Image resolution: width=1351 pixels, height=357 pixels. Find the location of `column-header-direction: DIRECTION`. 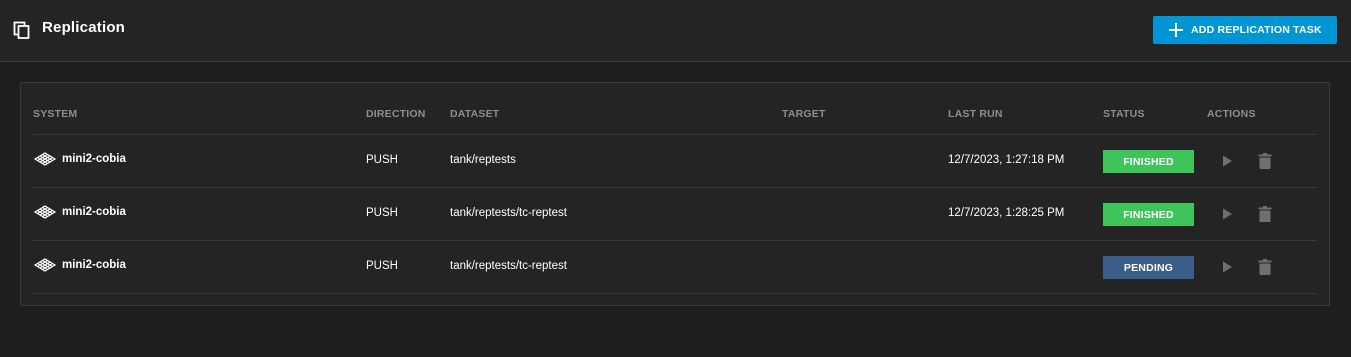

column-header-direction: DIRECTION is located at coordinates (396, 114).